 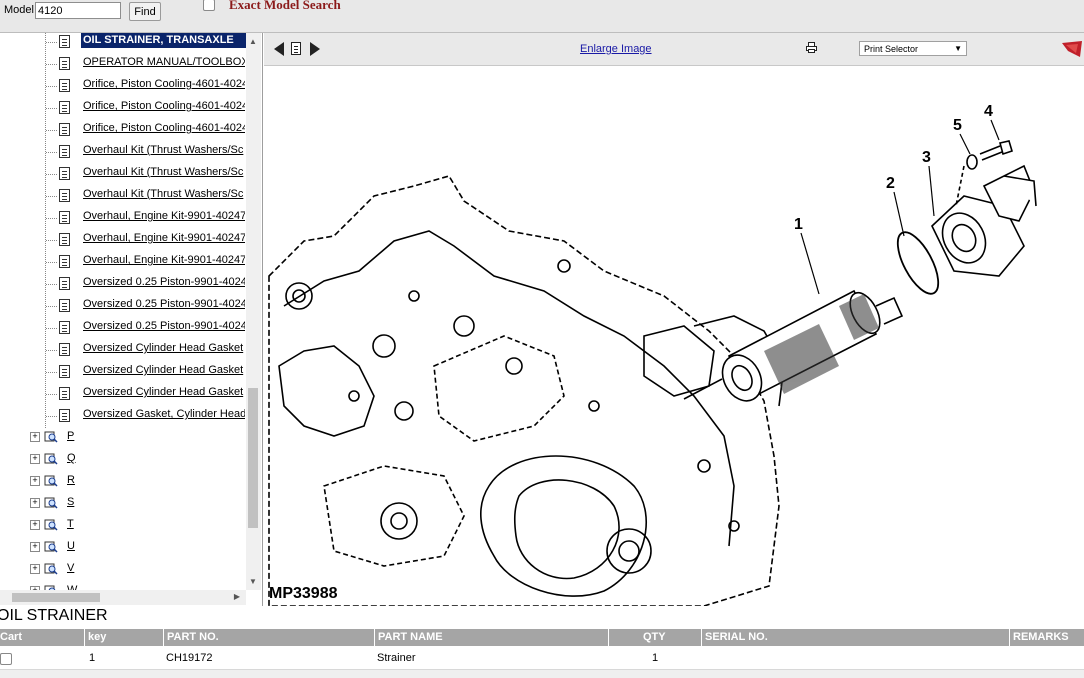 What do you see at coordinates (164, 40) in the screenshot?
I see `tree-item-label: OIL STRAINER, TRANSAXLE` at bounding box center [164, 40].